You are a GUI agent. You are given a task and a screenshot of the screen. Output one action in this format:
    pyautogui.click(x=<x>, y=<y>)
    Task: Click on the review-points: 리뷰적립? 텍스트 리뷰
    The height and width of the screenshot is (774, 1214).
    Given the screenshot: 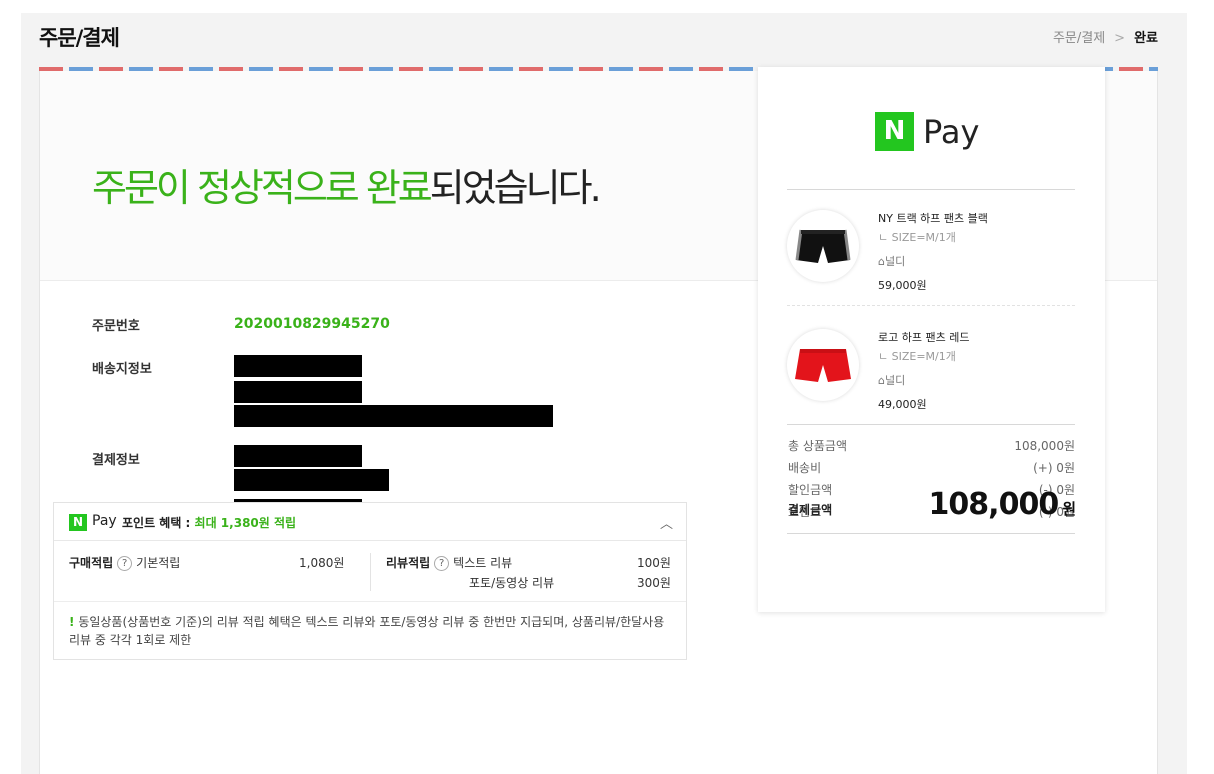 What is the action you would take?
    pyautogui.click(x=449, y=562)
    